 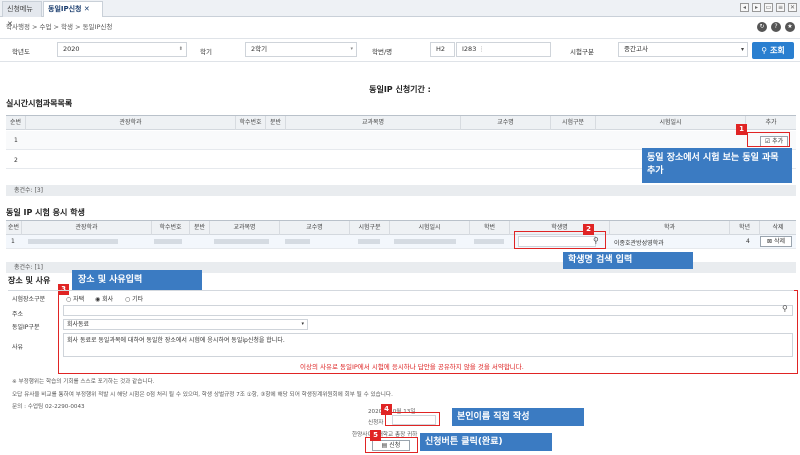 I want to click on student-label: 학번/명, so click(x=382, y=52).